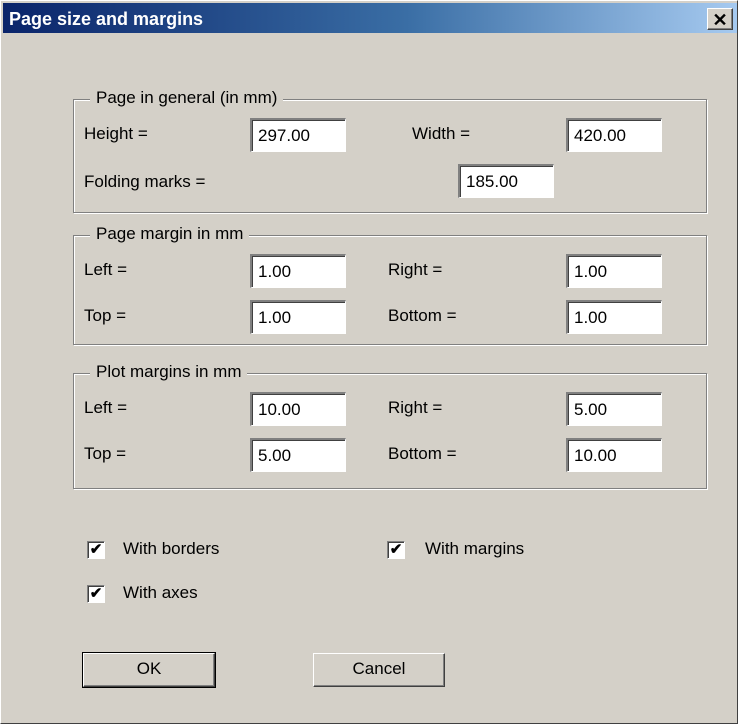 The height and width of the screenshot is (724, 738). Describe the element at coordinates (105, 453) in the screenshot. I see `plot-margin-top-label: Top =` at that location.